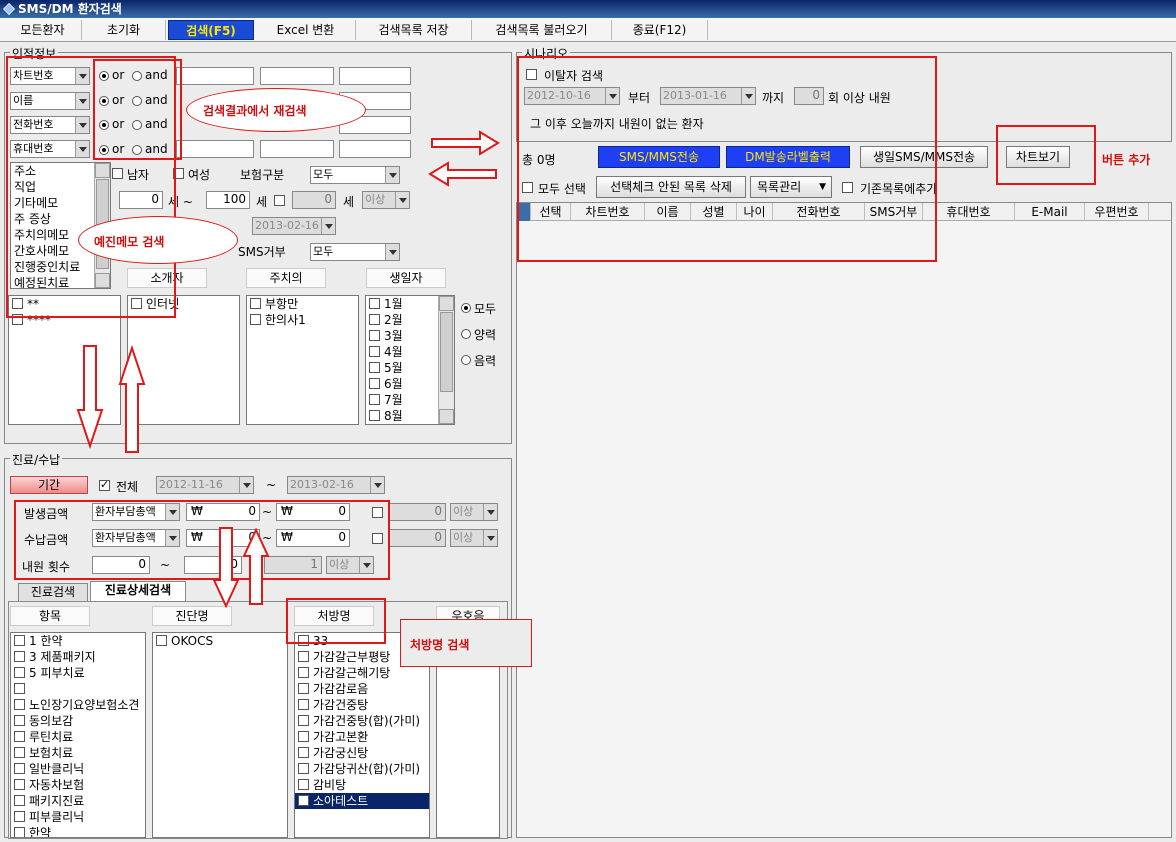 This screenshot has height=842, width=1176. I want to click on arrow-up-icon, so click(132, 398).